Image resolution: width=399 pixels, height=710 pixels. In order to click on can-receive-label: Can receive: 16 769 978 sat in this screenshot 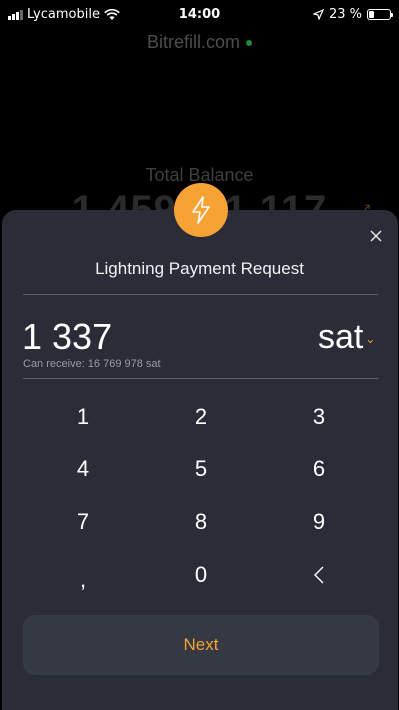, I will do `click(92, 364)`.